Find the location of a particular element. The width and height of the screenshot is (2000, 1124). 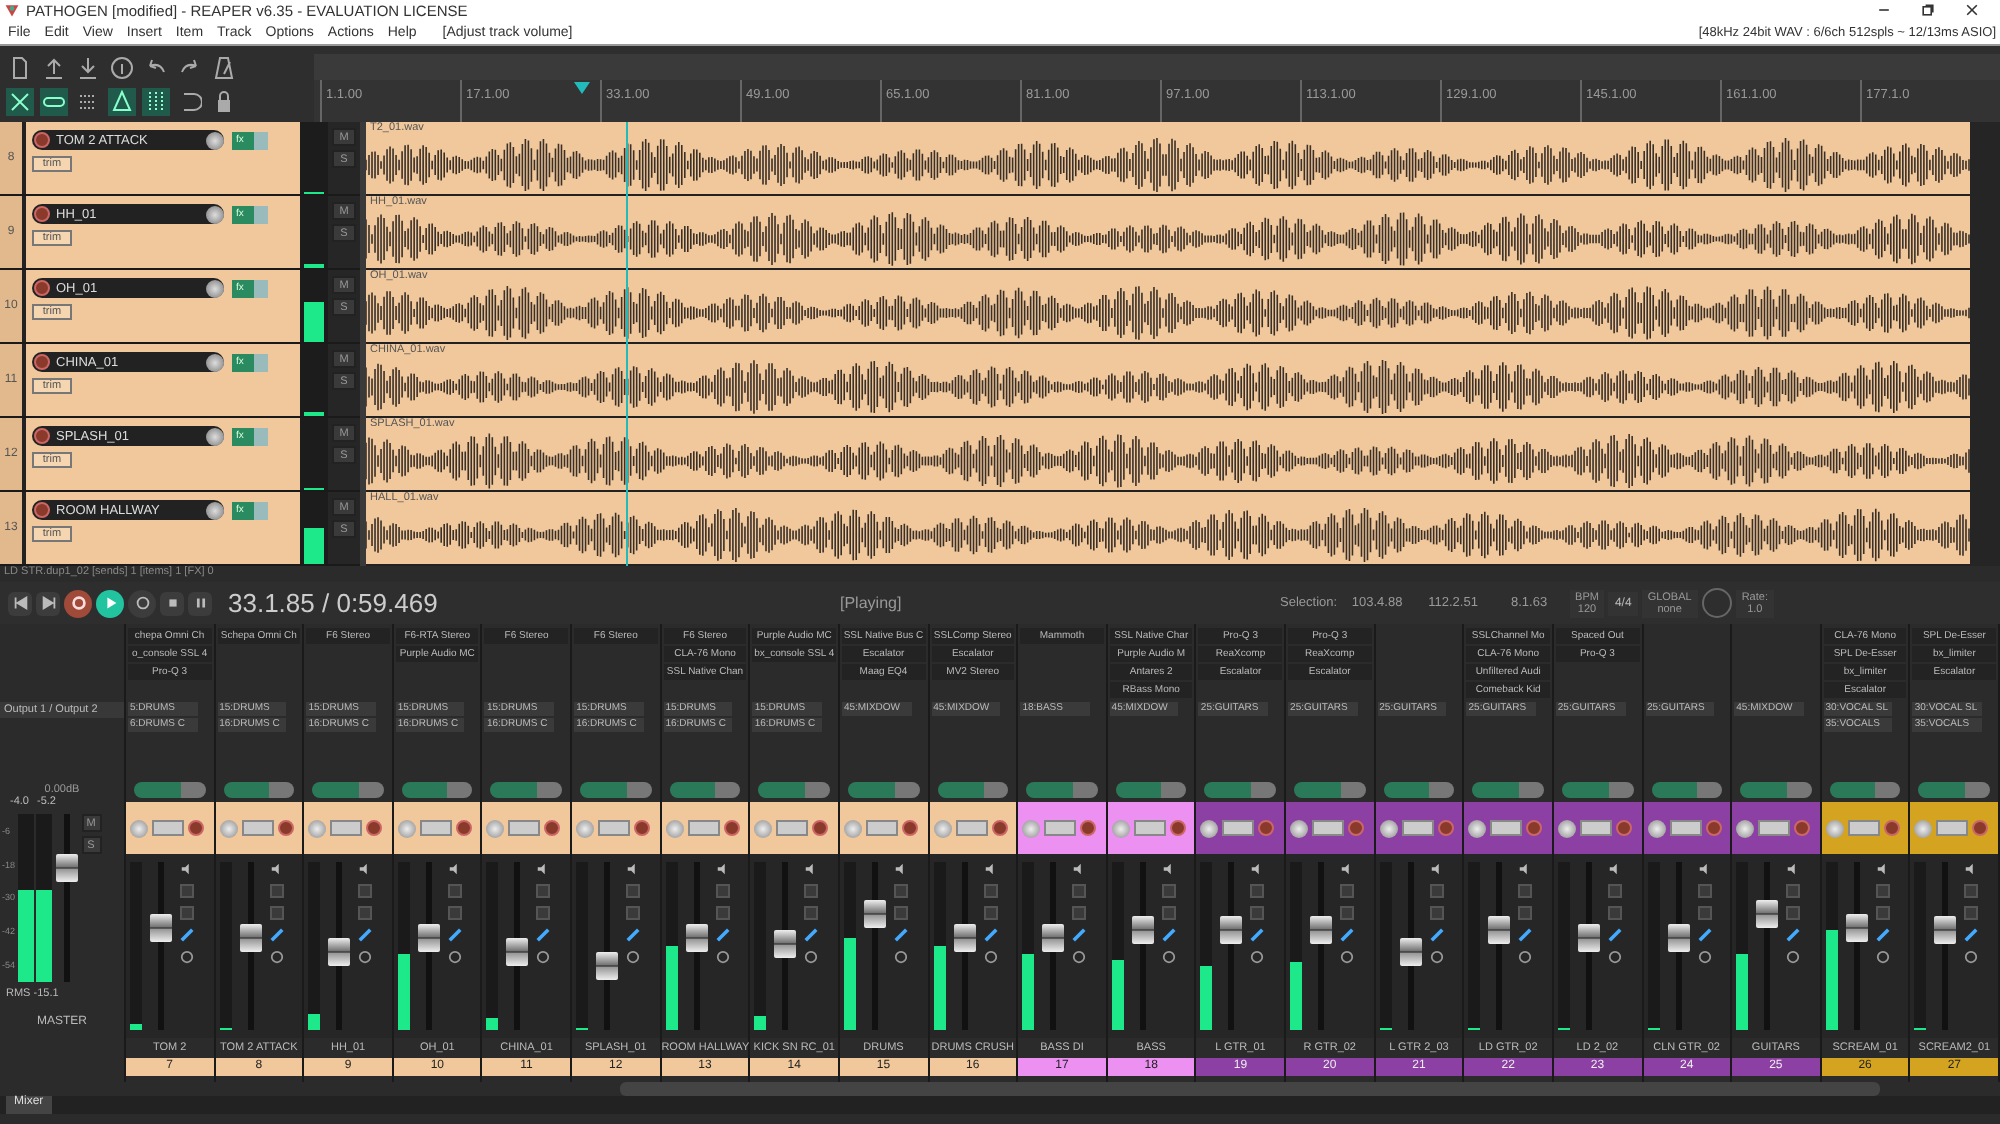

grid-lines-icon is located at coordinates (156, 101).